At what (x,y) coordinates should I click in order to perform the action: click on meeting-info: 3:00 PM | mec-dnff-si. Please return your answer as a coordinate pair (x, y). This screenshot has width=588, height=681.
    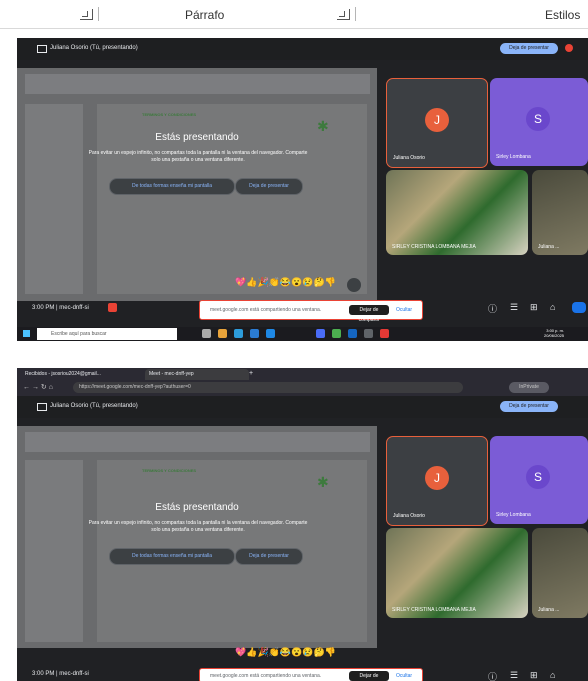
    Looking at the image, I should click on (60, 674).